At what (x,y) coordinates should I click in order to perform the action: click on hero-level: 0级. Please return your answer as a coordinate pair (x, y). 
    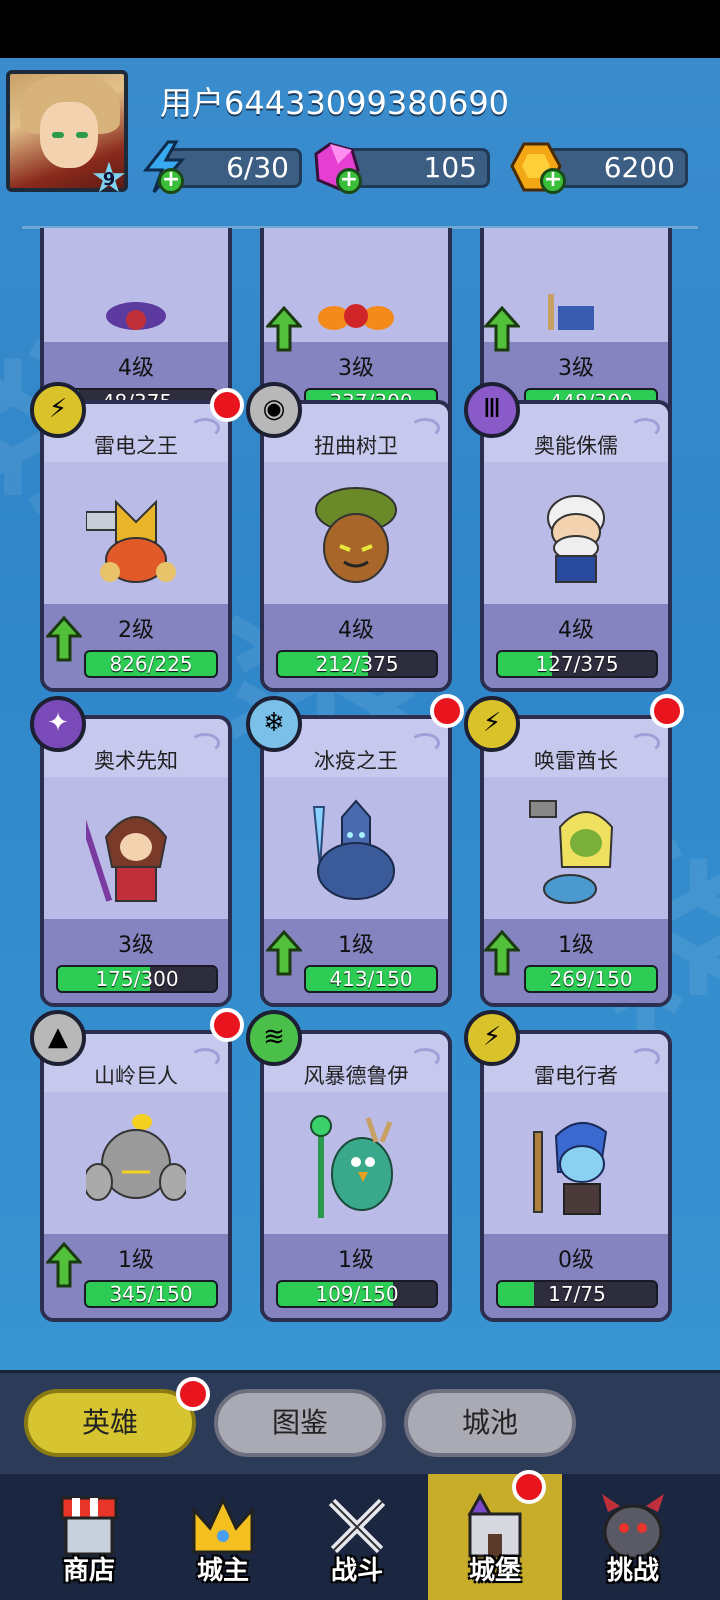
    Looking at the image, I should click on (576, 1260).